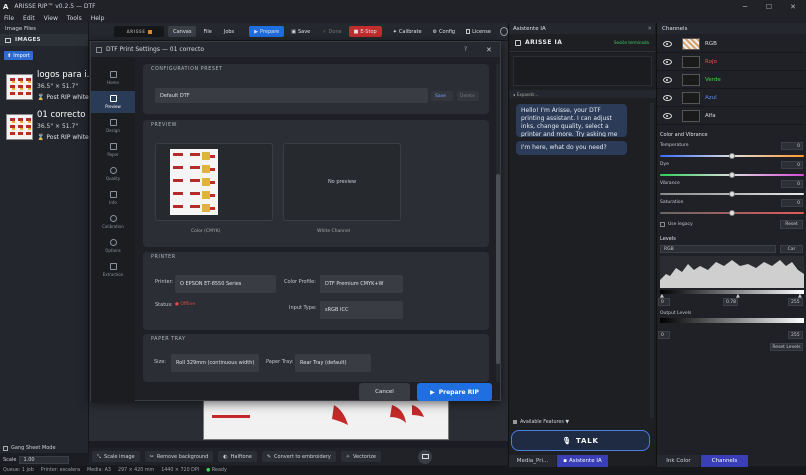 Image resolution: width=806 pixels, height=475 pixels. I want to click on output-levels-gradient, so click(732, 320).